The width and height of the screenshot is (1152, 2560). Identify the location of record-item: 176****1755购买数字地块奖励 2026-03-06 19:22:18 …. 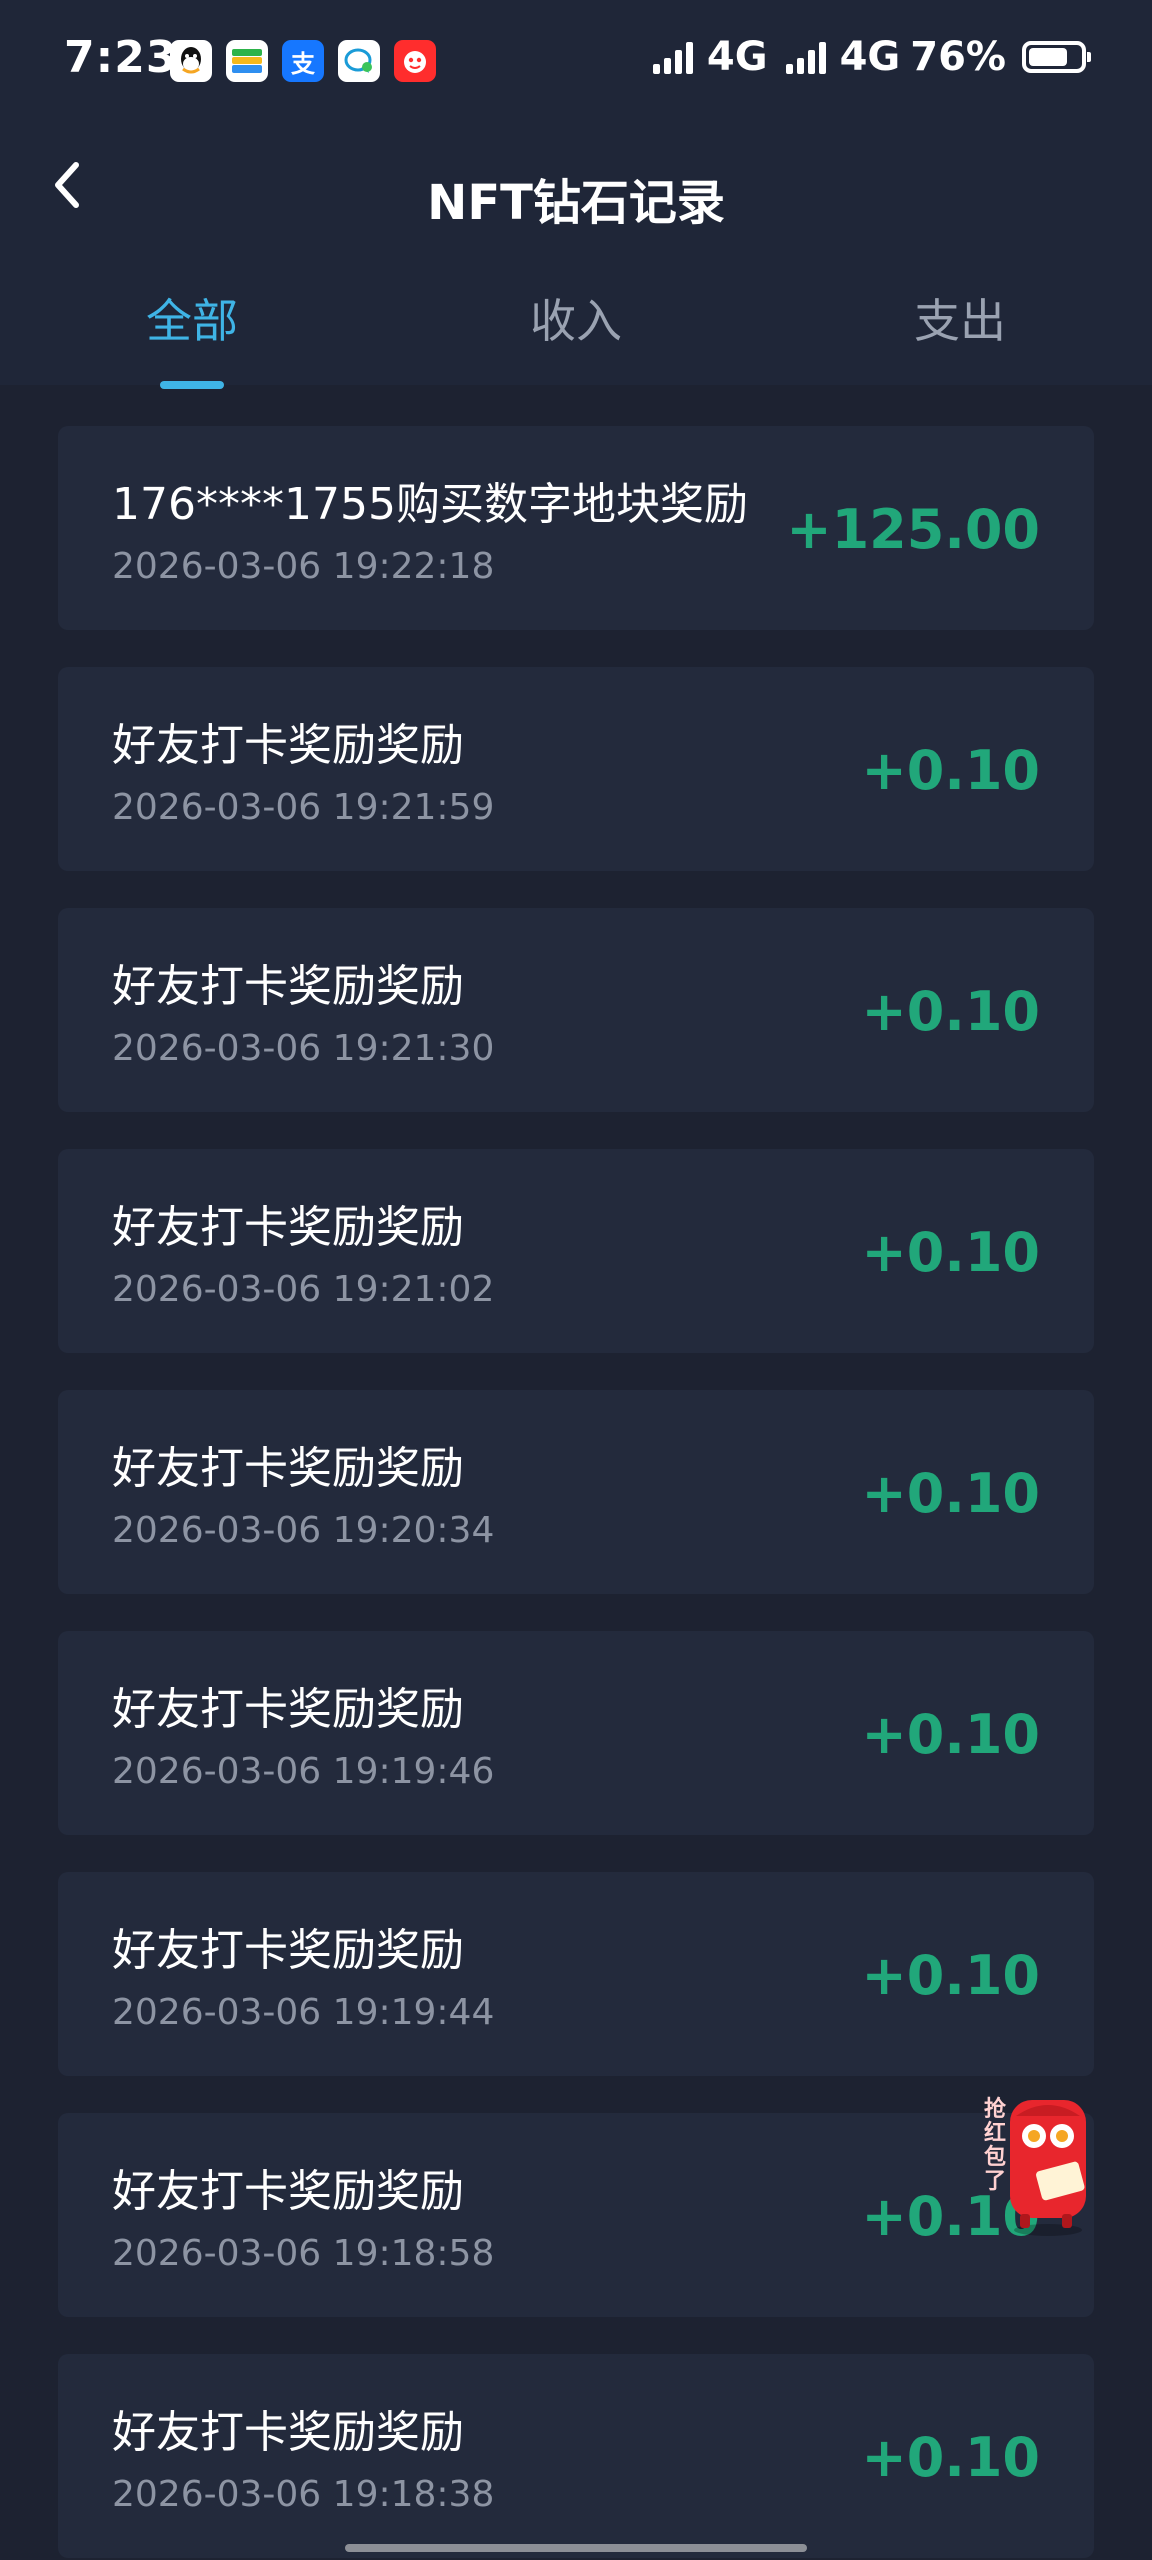
(576, 528).